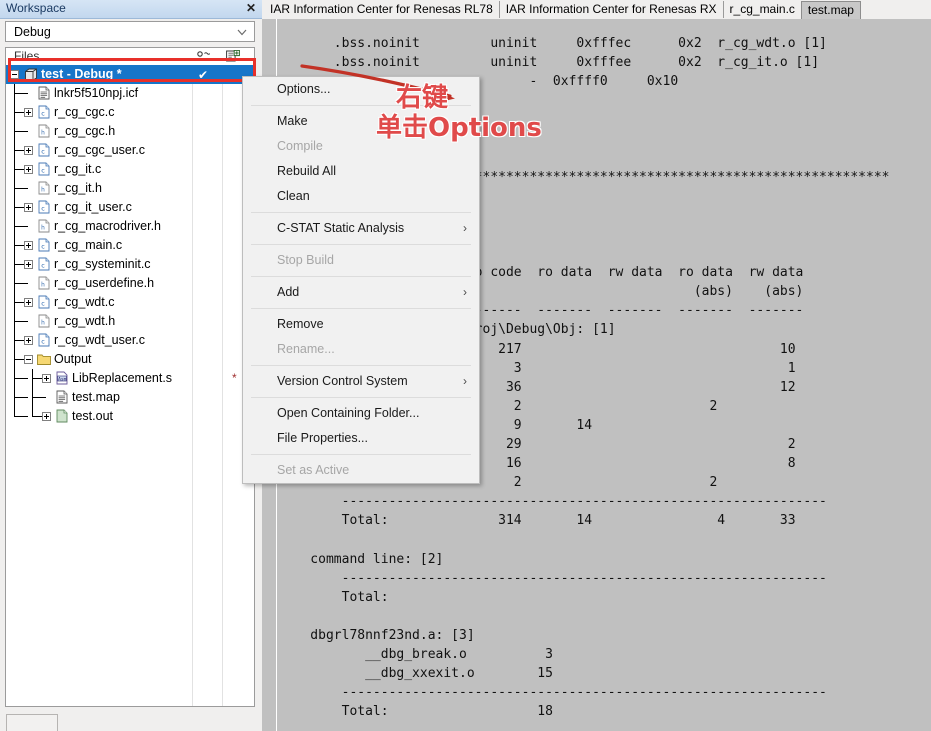 The image size is (931, 731). I want to click on tab-r-cg-main-c: r_cg_main.c, so click(761, 9).